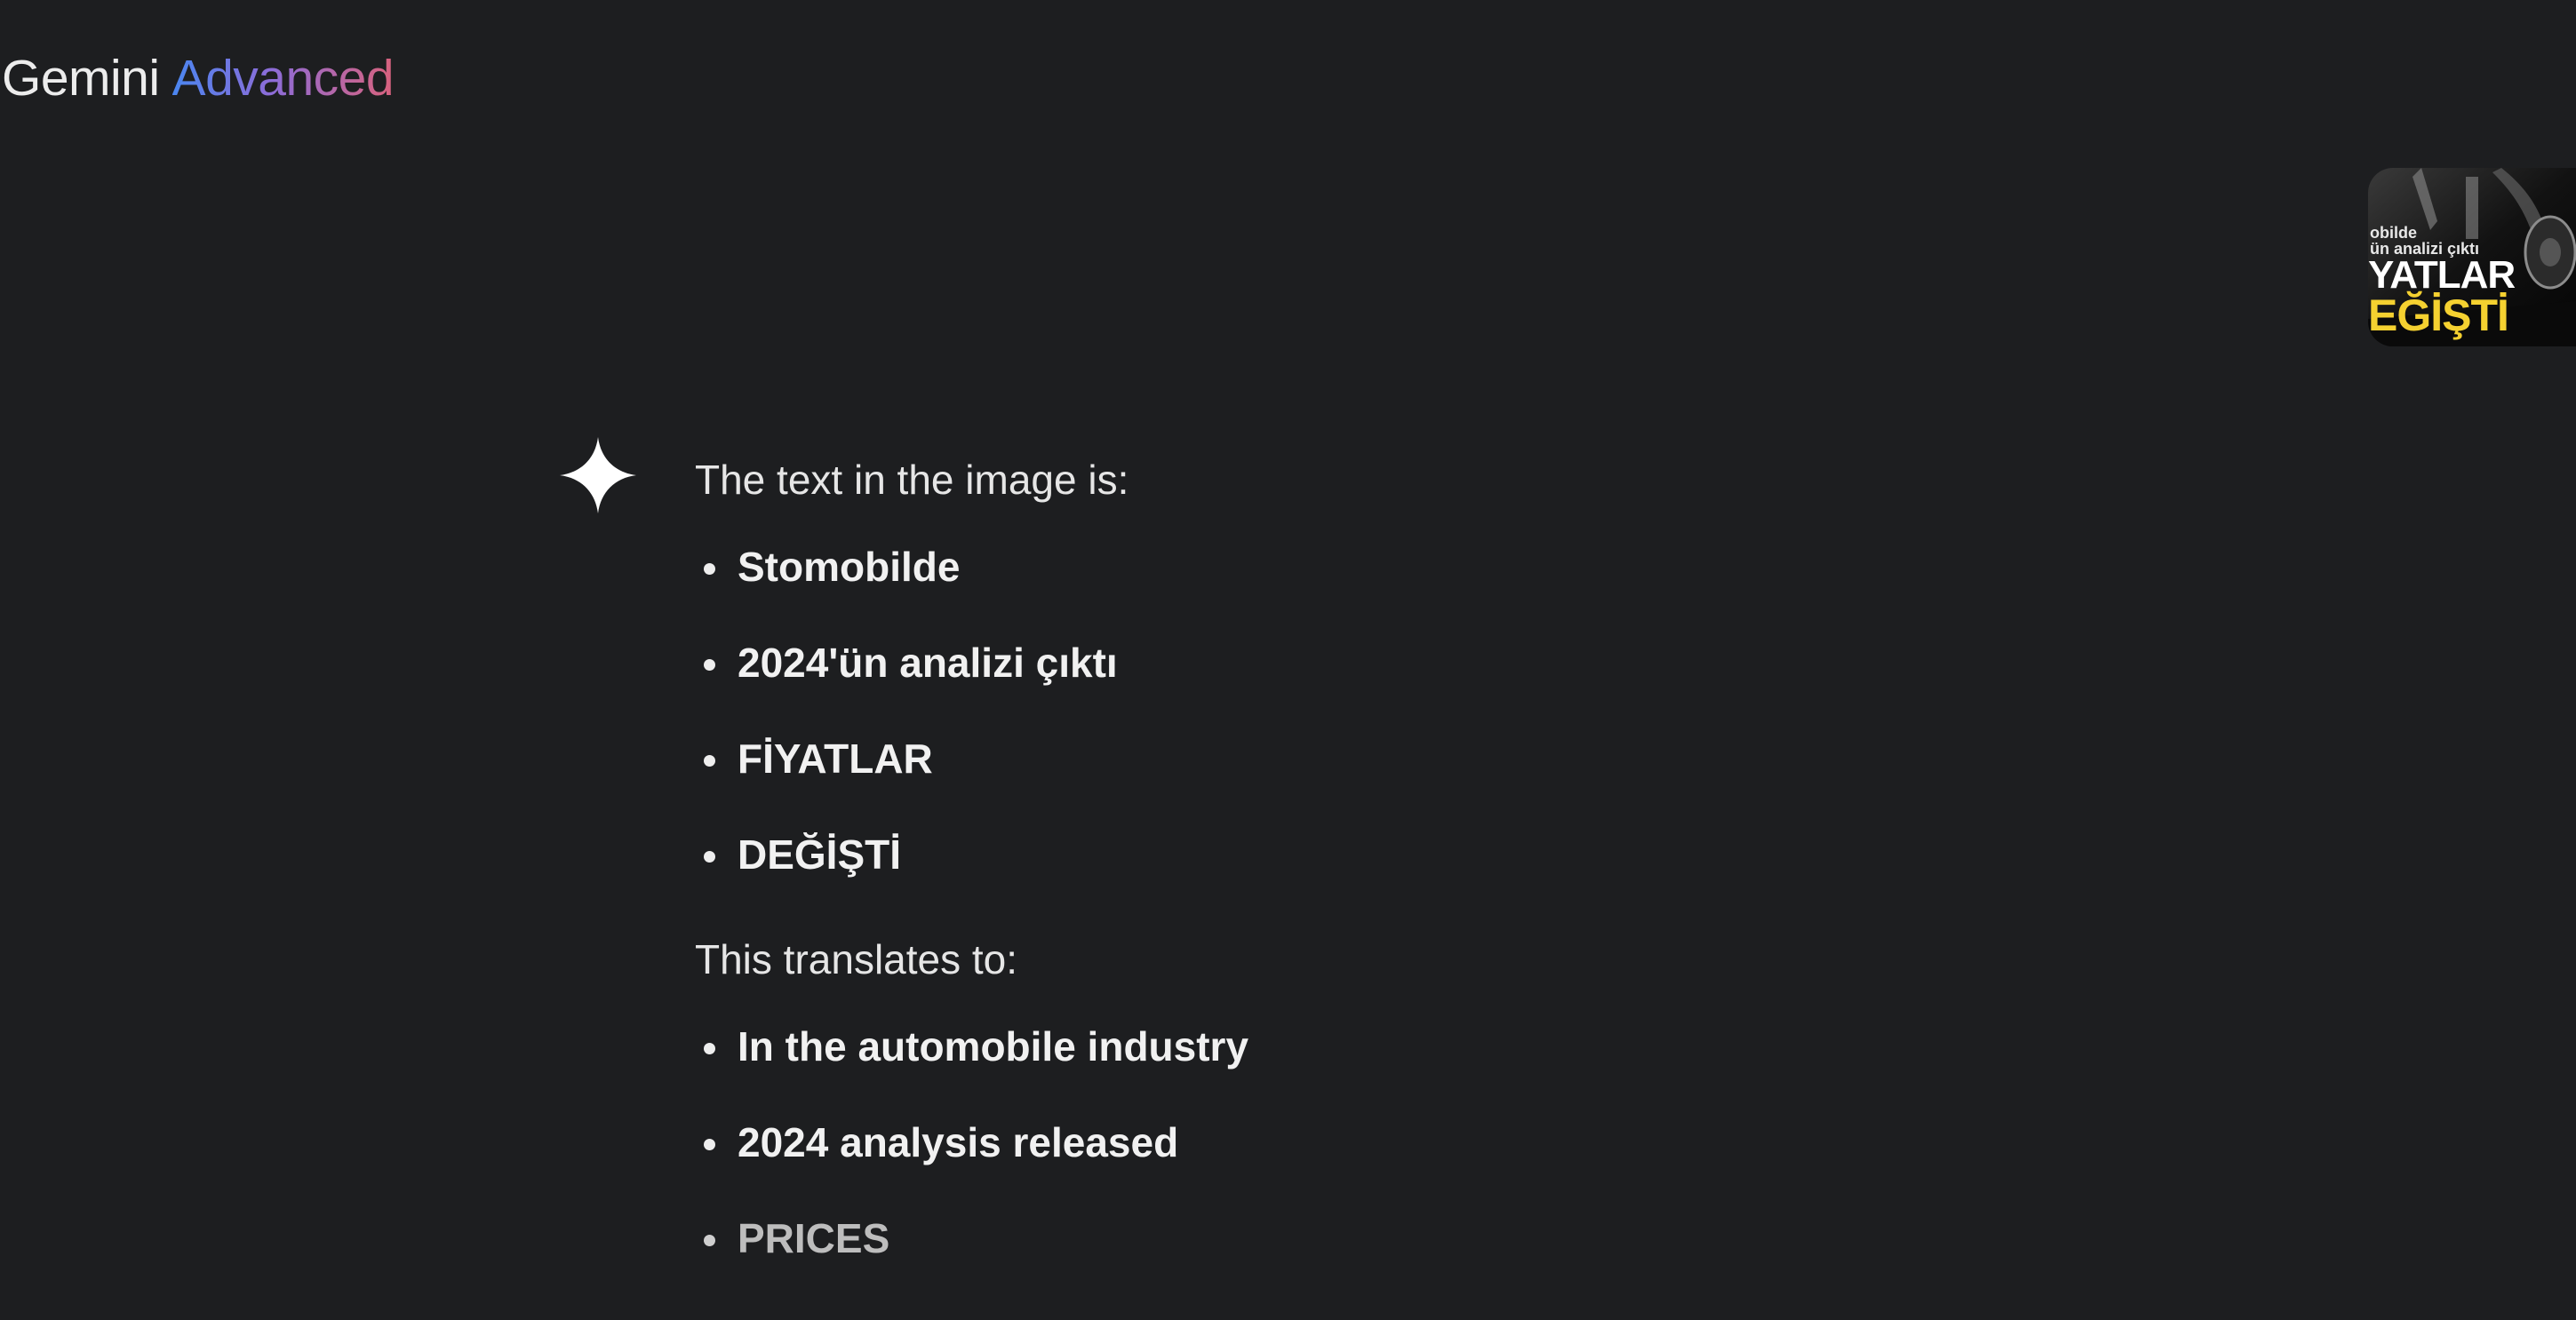 Image resolution: width=2576 pixels, height=1320 pixels. Describe the element at coordinates (856, 959) in the screenshot. I see `translation-intro: This translates to:` at that location.